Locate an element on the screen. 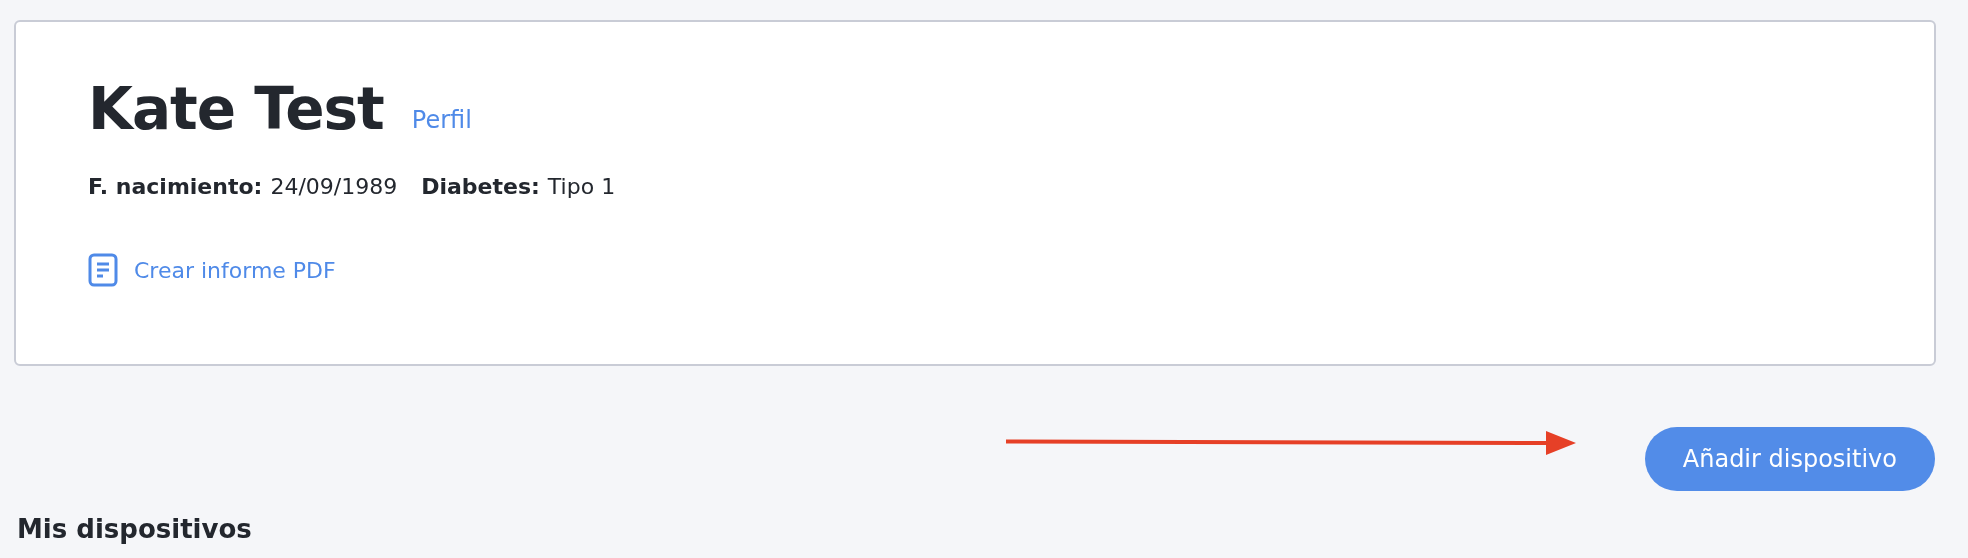 The height and width of the screenshot is (558, 1968). add-device-button: Añadir dispositivo is located at coordinates (1789, 459).